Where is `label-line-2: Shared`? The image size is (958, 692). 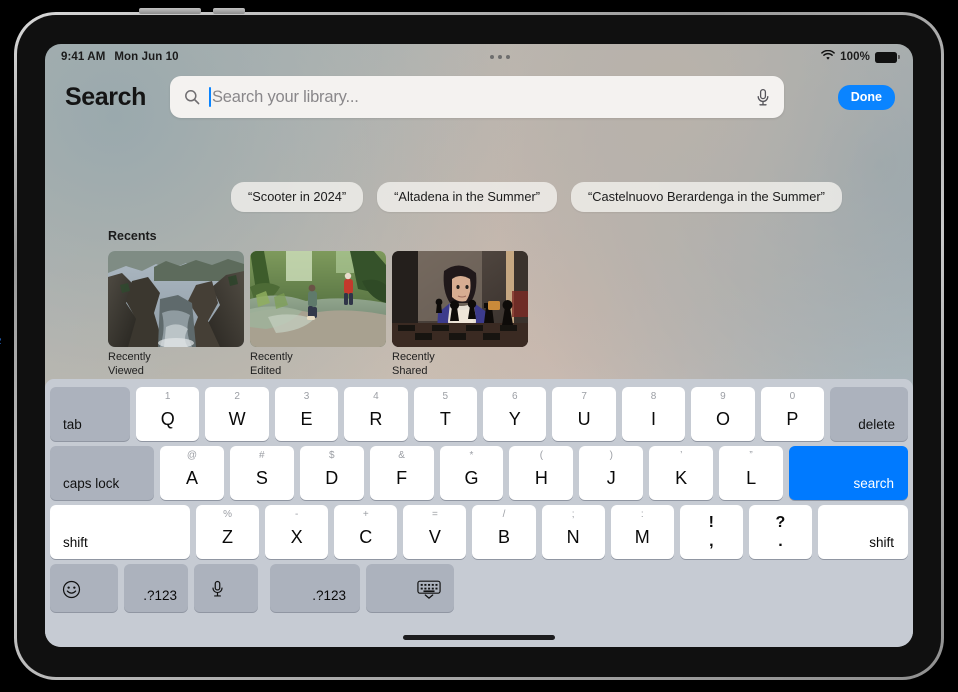 label-line-2: Shared is located at coordinates (410, 370).